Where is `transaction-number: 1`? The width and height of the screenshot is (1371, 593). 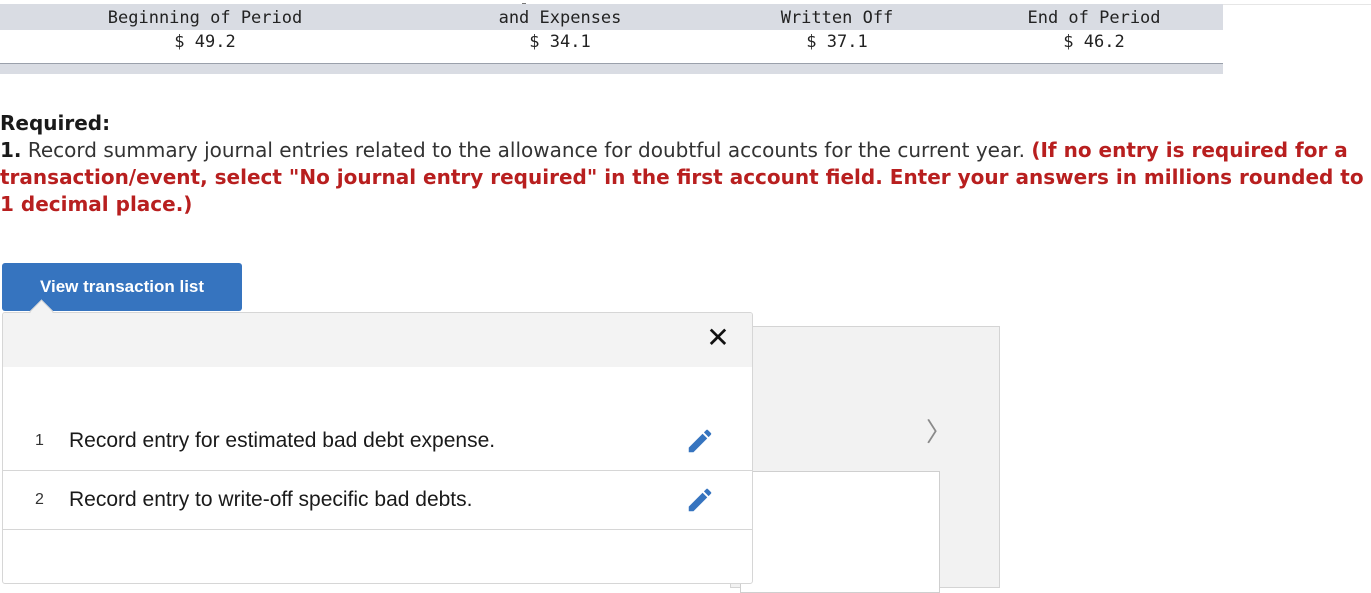
transaction-number: 1 is located at coordinates (39, 440).